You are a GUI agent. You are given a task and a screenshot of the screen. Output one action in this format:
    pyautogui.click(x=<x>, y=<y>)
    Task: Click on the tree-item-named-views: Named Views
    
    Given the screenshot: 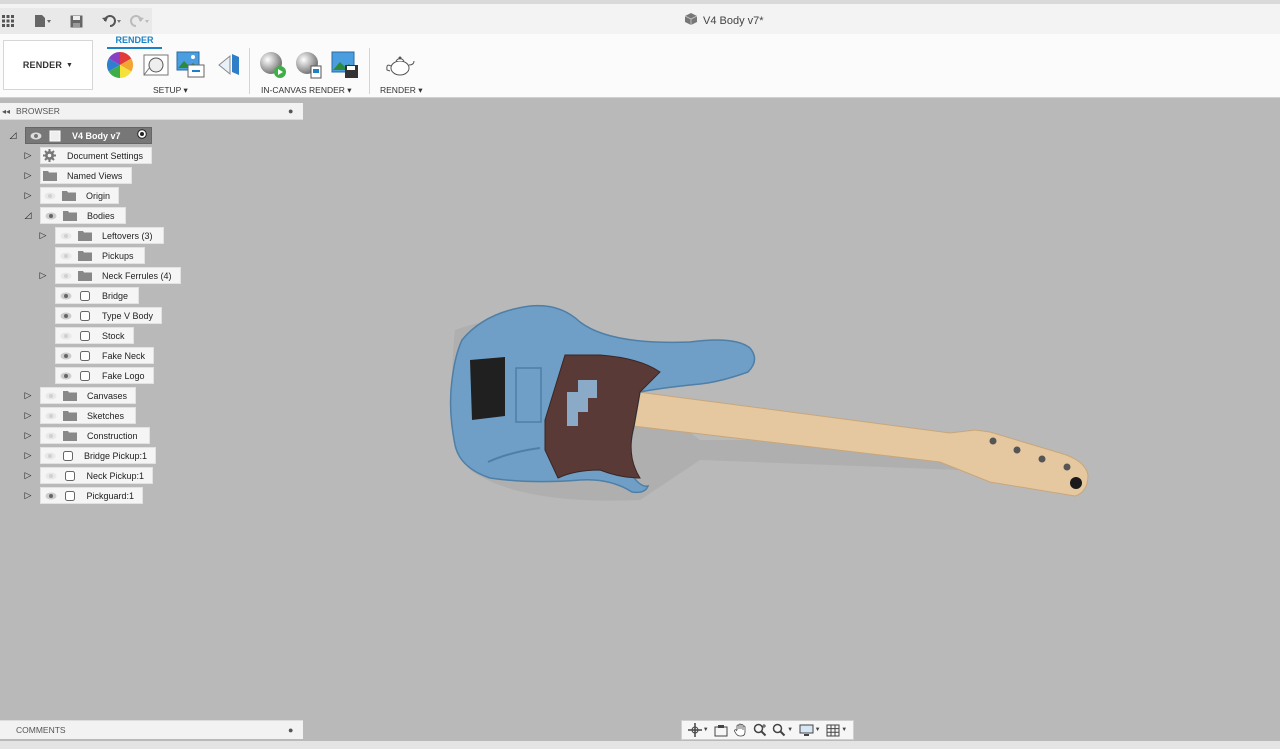 What is the action you would take?
    pyautogui.click(x=86, y=175)
    